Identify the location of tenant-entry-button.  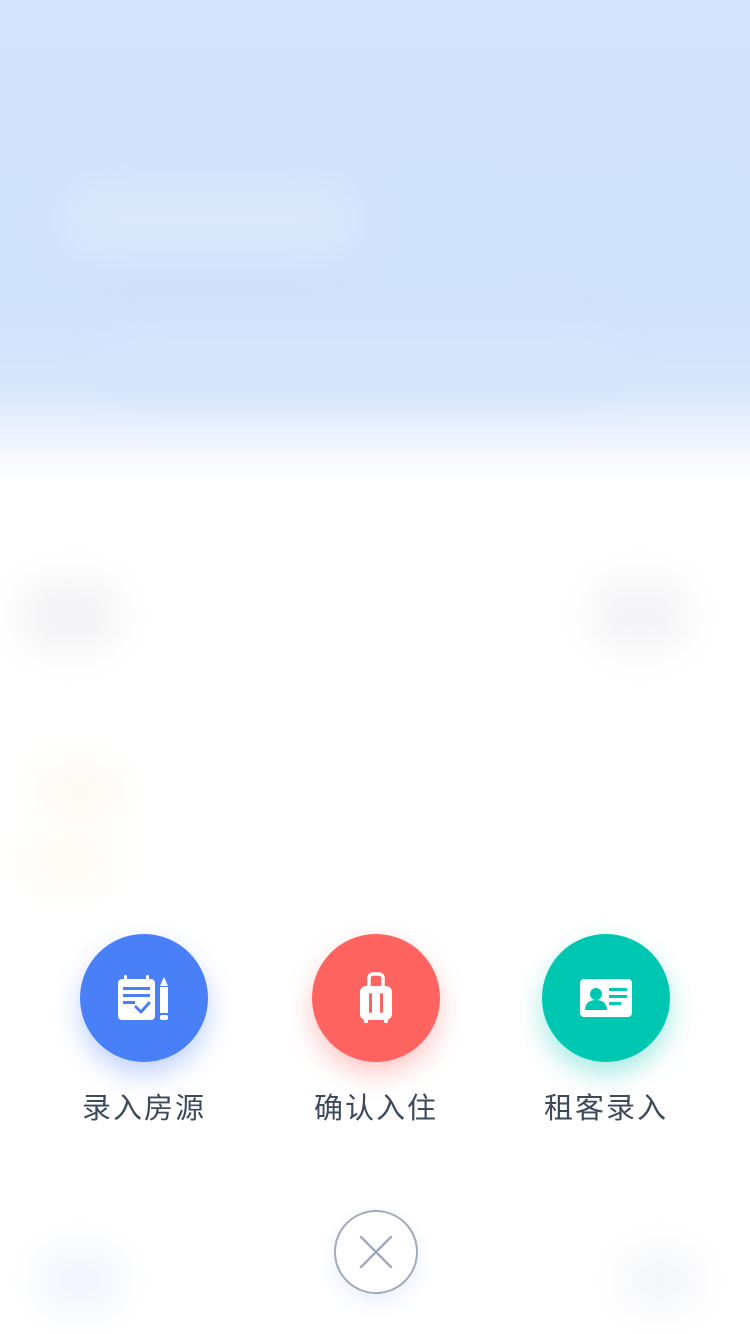
(606, 998).